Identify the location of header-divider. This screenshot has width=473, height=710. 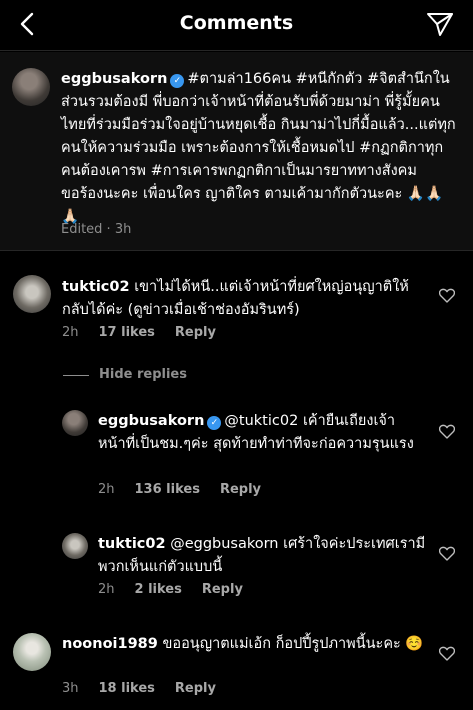
(236, 50).